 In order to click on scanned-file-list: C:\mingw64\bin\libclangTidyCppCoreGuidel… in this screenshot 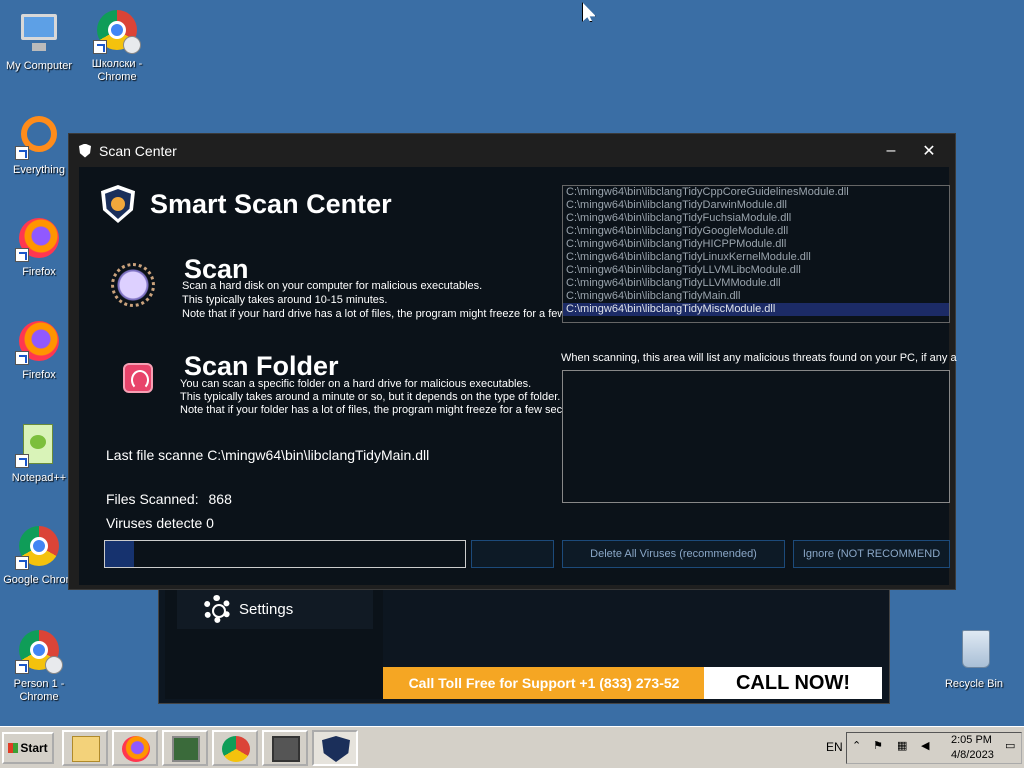, I will do `click(756, 254)`.